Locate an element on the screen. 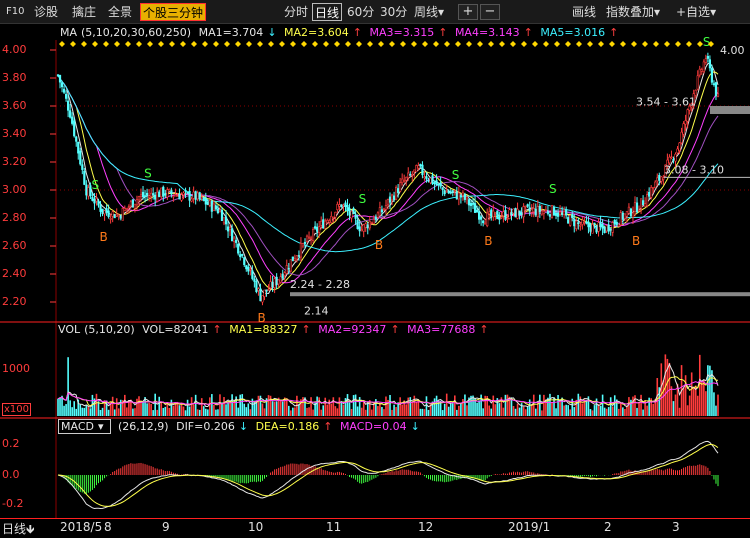 Image resolution: width=750 pixels, height=538 pixels. vol-ma3-value: MA3=77688 is located at coordinates (441, 329).